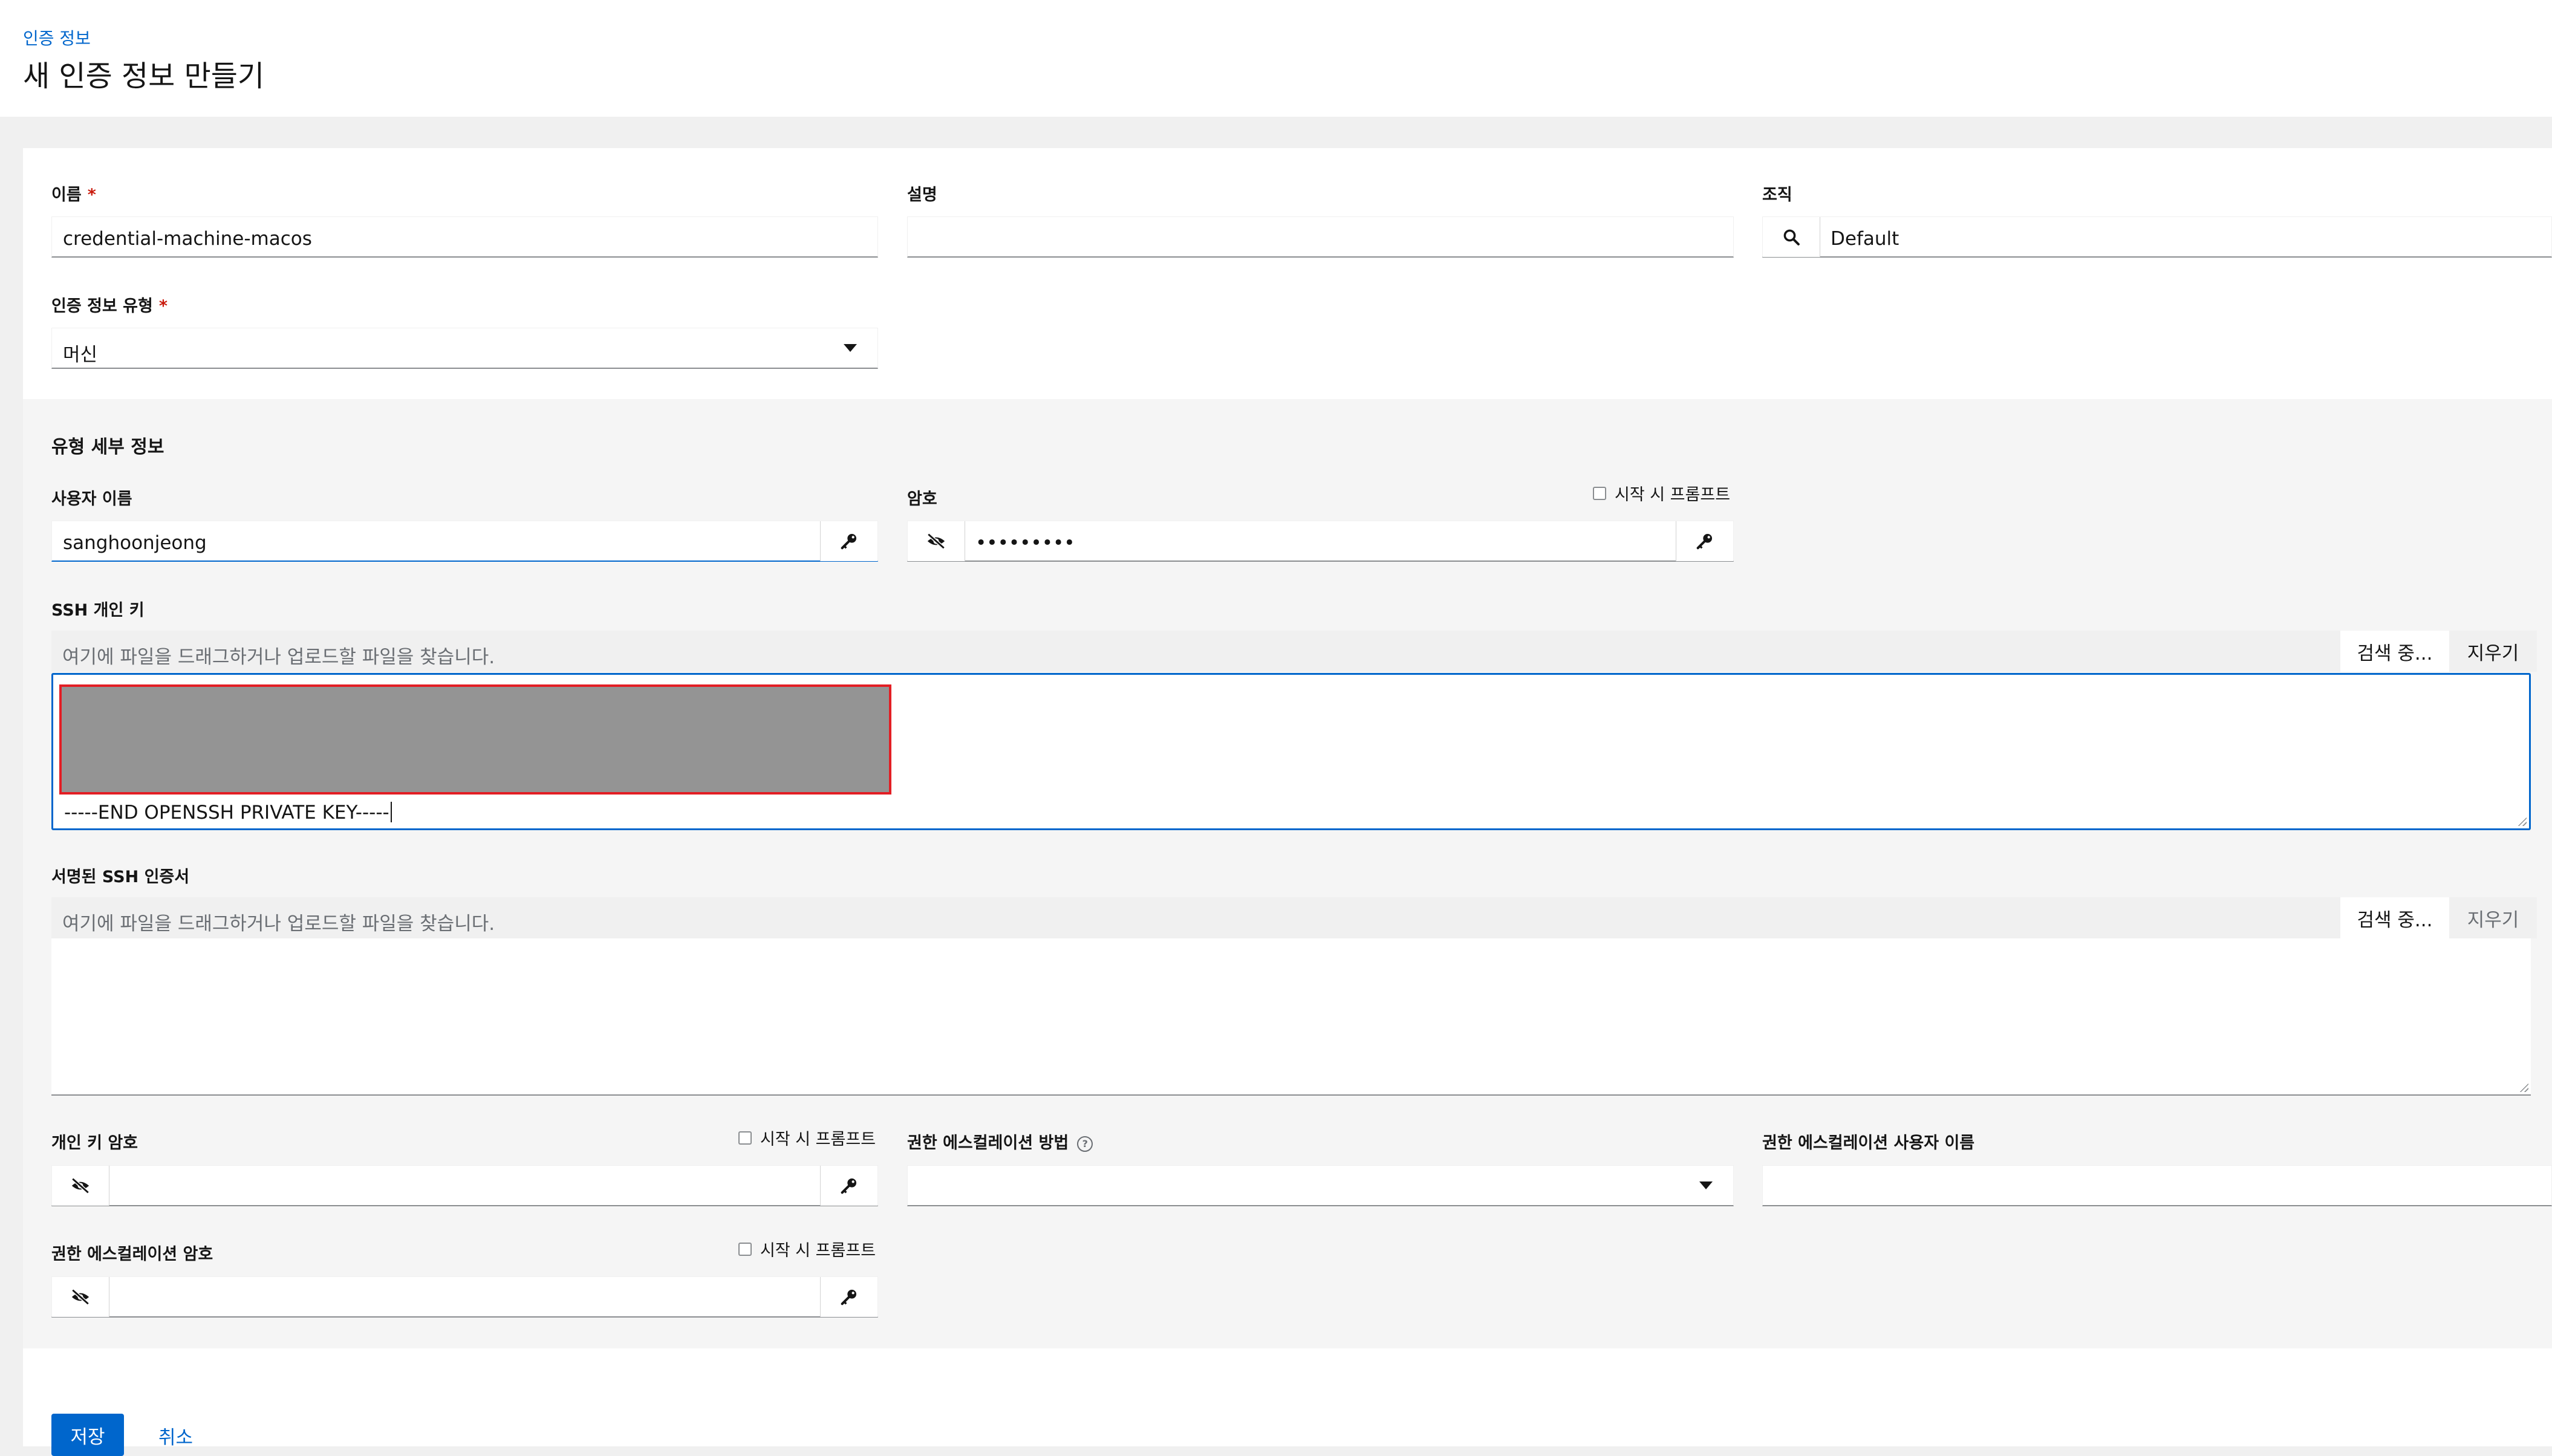  What do you see at coordinates (745, 1249) in the screenshot?
I see `escalation-password-prompt-checkbox` at bounding box center [745, 1249].